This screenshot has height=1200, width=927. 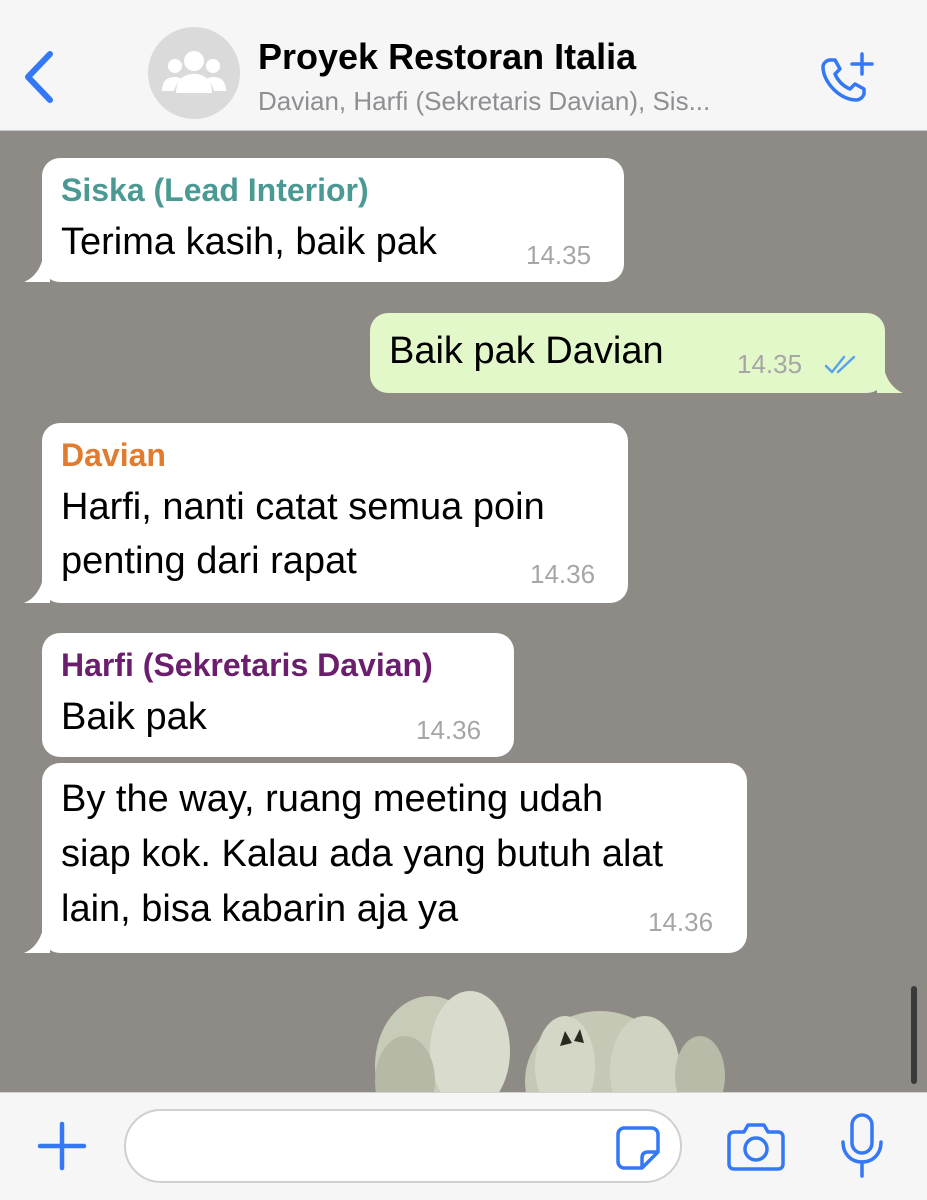 I want to click on sender-name: Siska (Lead Interior), so click(x=215, y=190).